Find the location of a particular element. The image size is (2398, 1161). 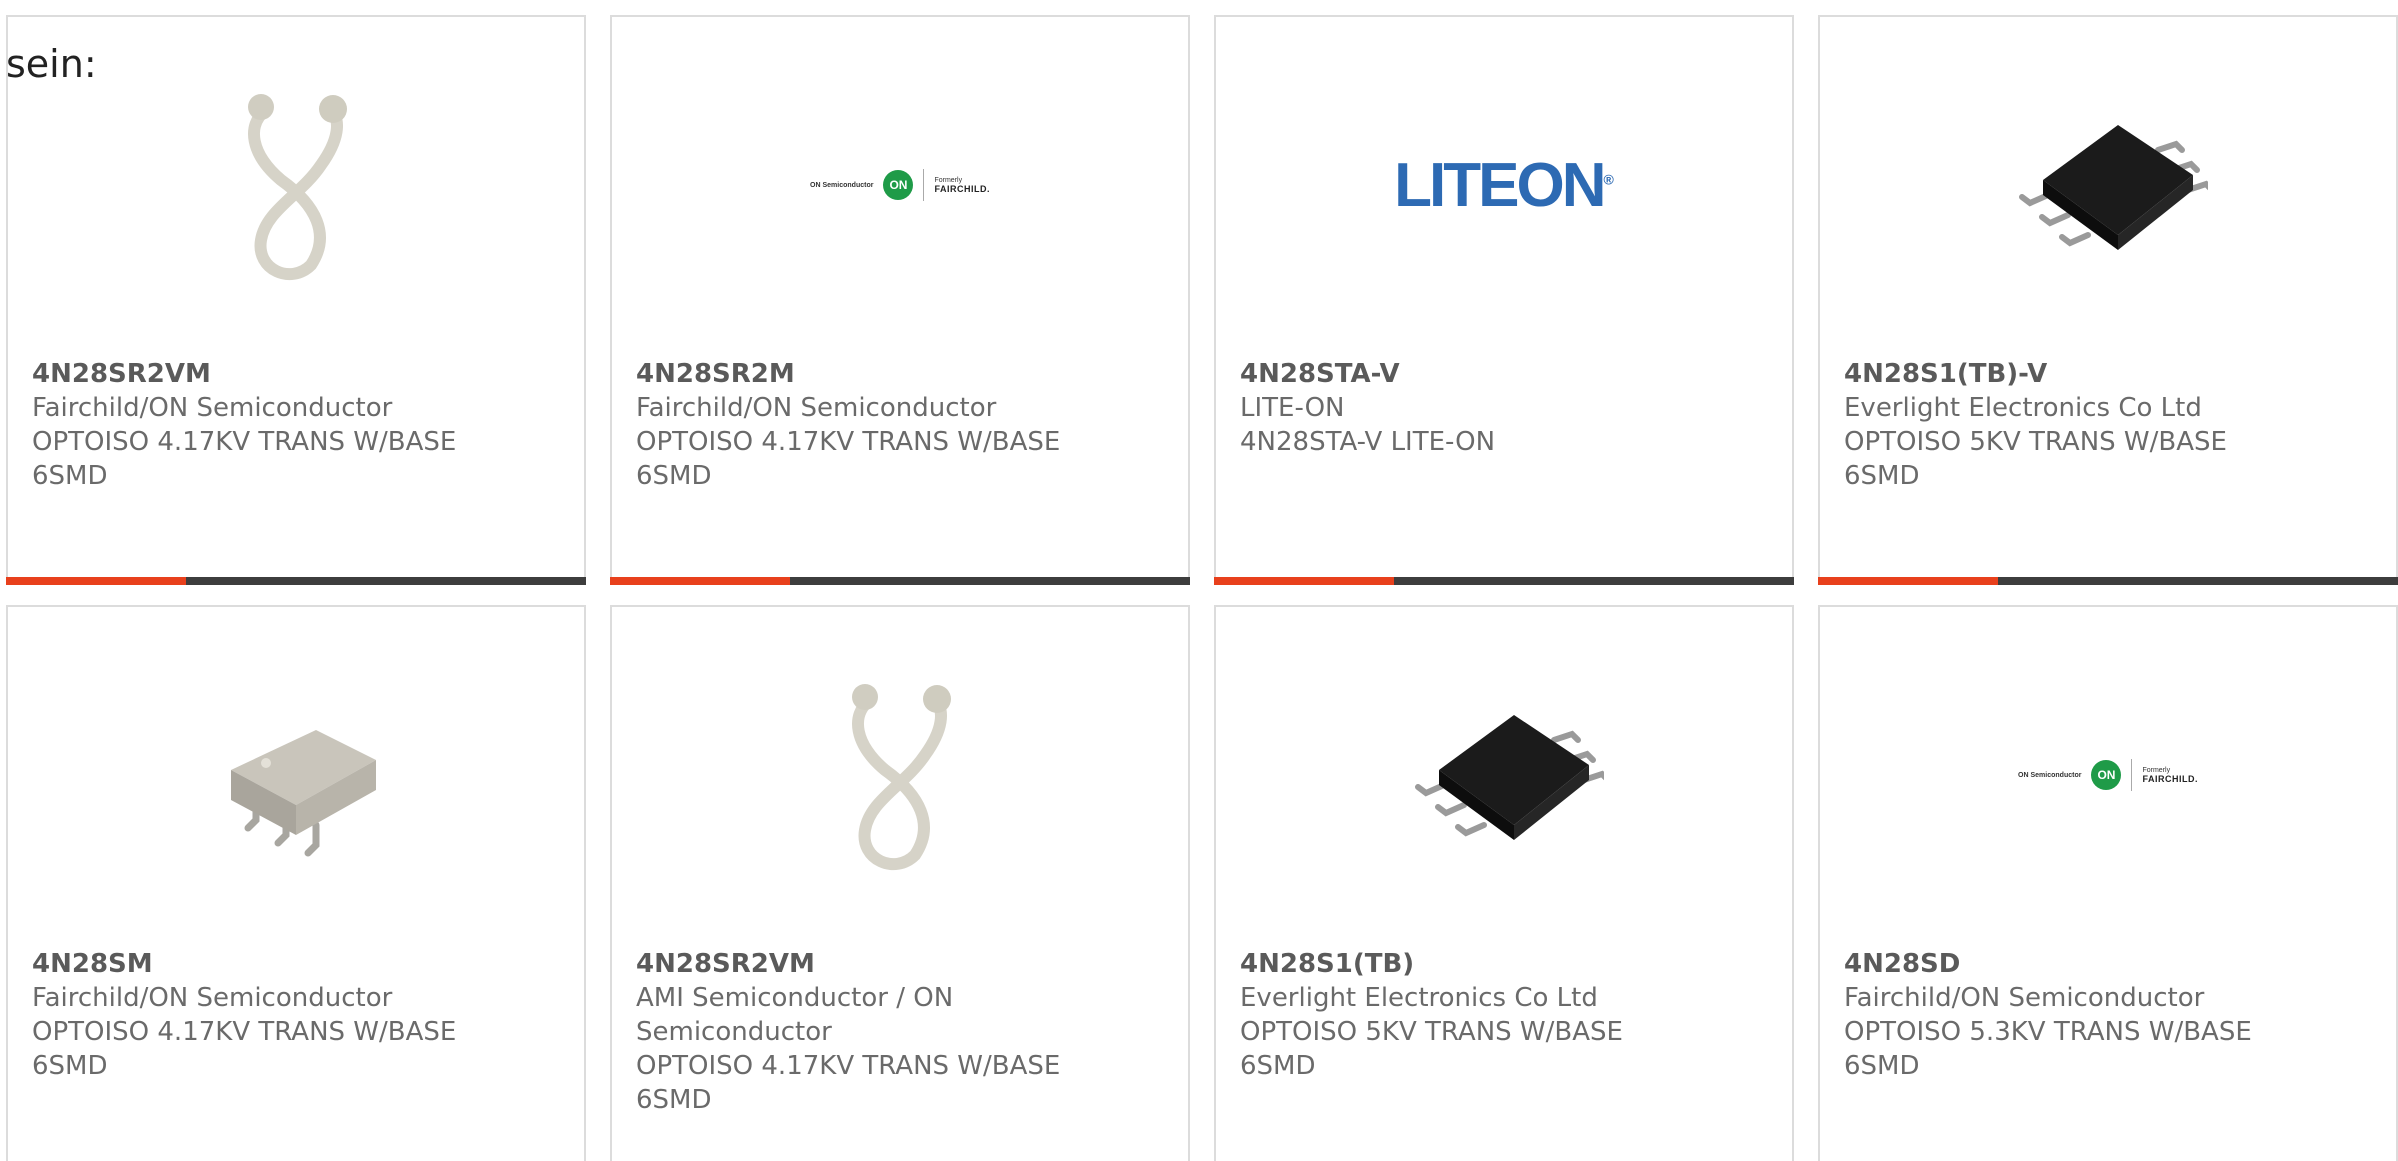

part-number: 4N28S1(TB)-V is located at coordinates (2064, 374).